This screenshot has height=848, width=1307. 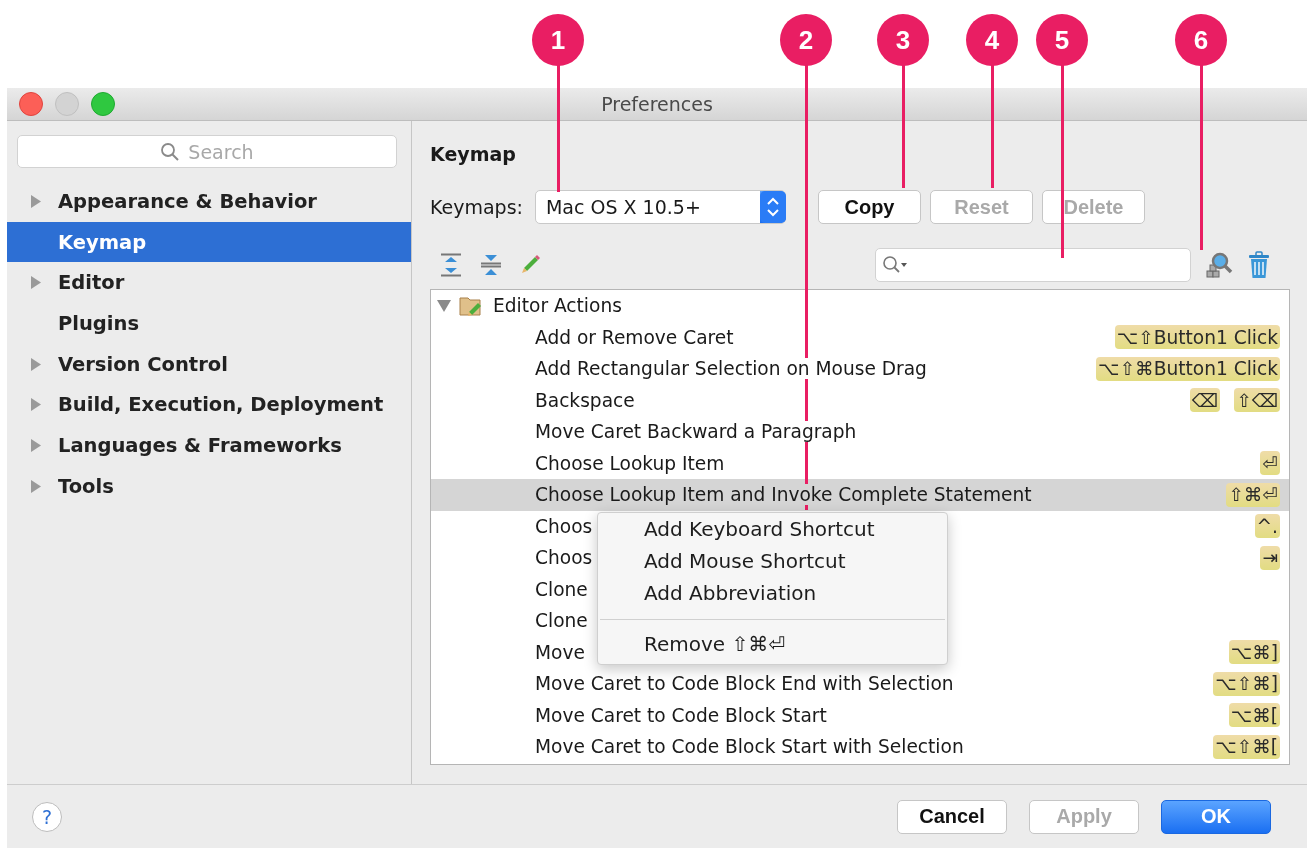 What do you see at coordinates (1257, 400) in the screenshot?
I see `shortcut-badge: ⇧⌫` at bounding box center [1257, 400].